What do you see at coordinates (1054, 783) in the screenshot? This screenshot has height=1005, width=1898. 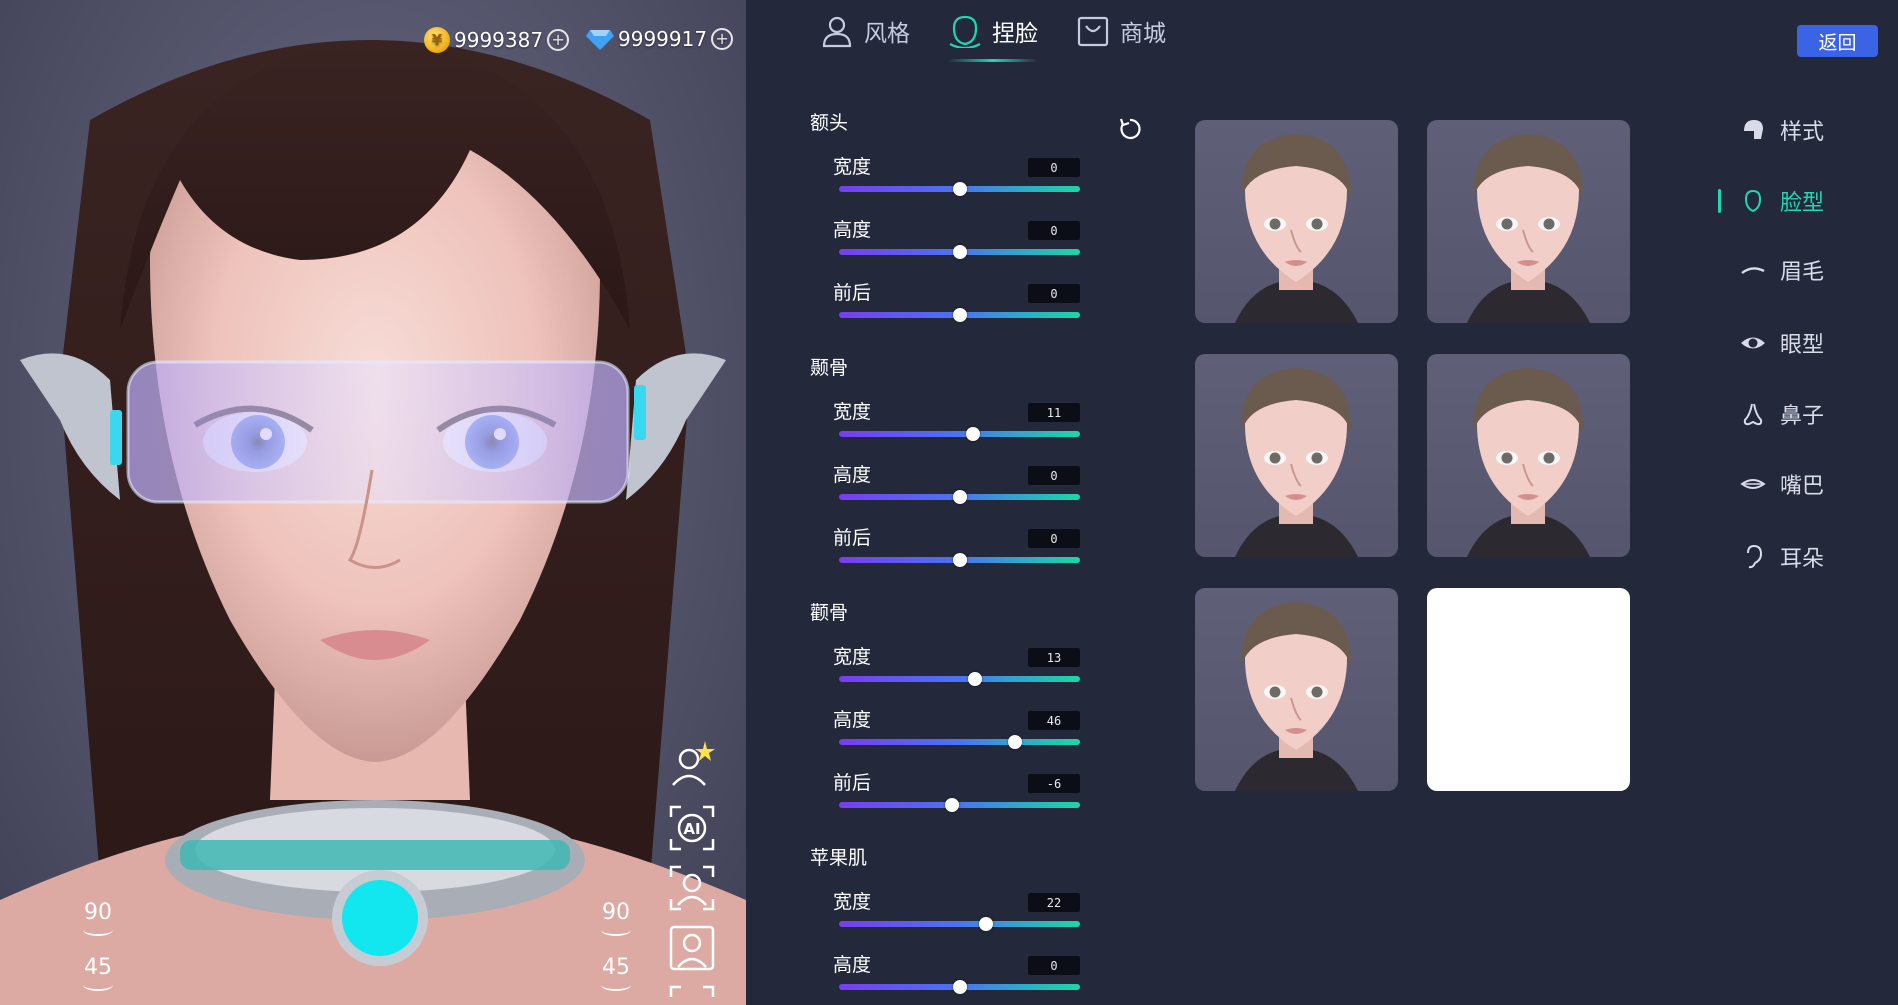 I see `slider-value-field: -6` at bounding box center [1054, 783].